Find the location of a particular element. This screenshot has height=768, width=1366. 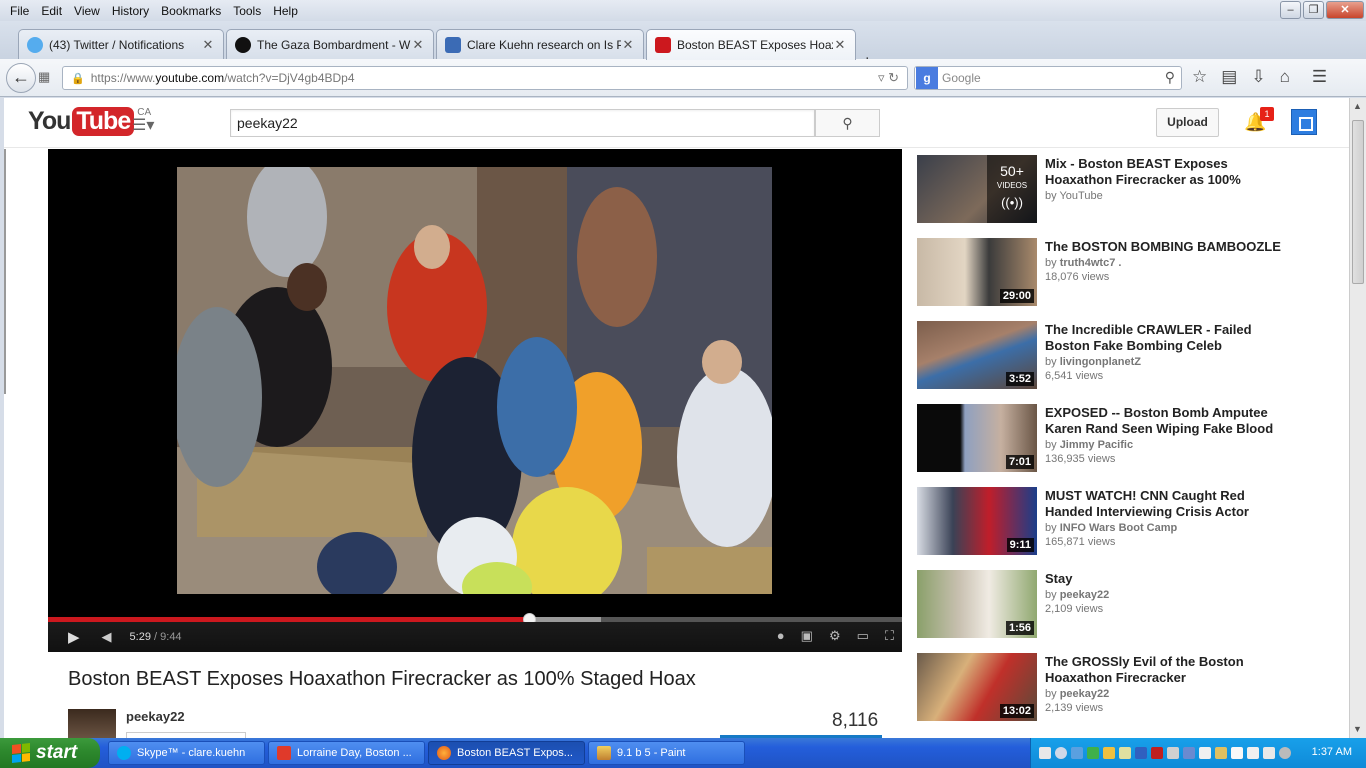

rec-thumbnail: 9:11 is located at coordinates (977, 521).